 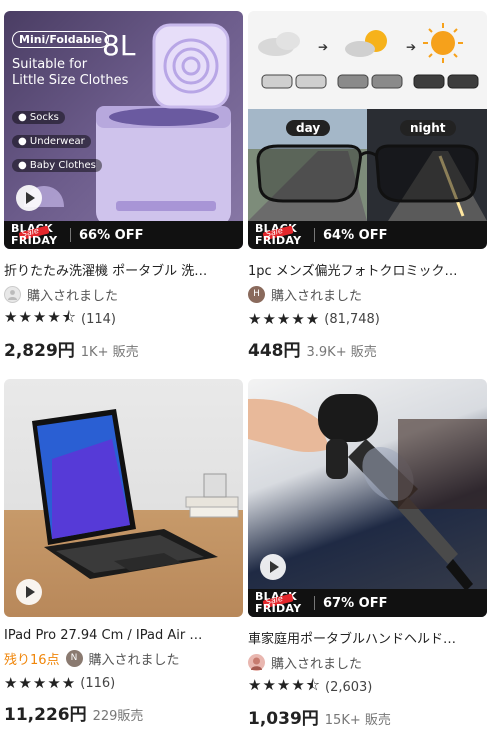 I want to click on price: 1,039円, so click(x=283, y=719).